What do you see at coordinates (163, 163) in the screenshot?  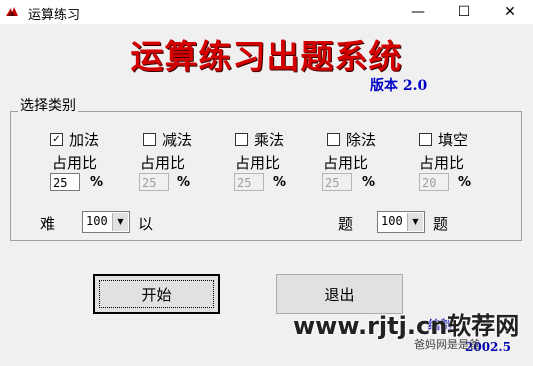 I see `ratio-label-subtract: 占用比` at bounding box center [163, 163].